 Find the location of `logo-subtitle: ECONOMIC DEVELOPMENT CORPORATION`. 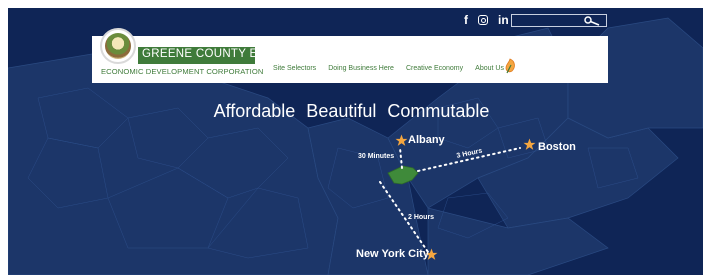

logo-subtitle: ECONOMIC DEVELOPMENT CORPORATION is located at coordinates (182, 71).